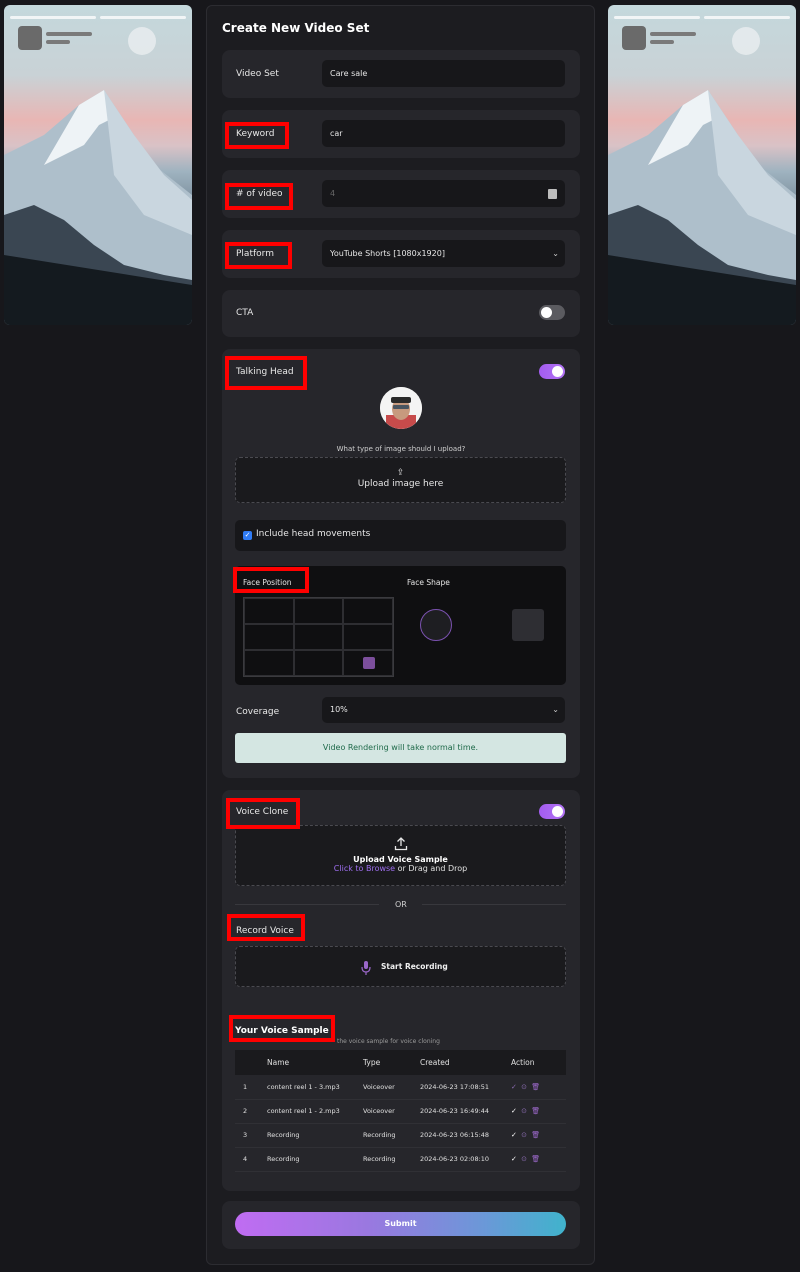  Describe the element at coordinates (465, 1087) in the screenshot. I see `row-created: 2024-06-23 17:08:51` at that location.